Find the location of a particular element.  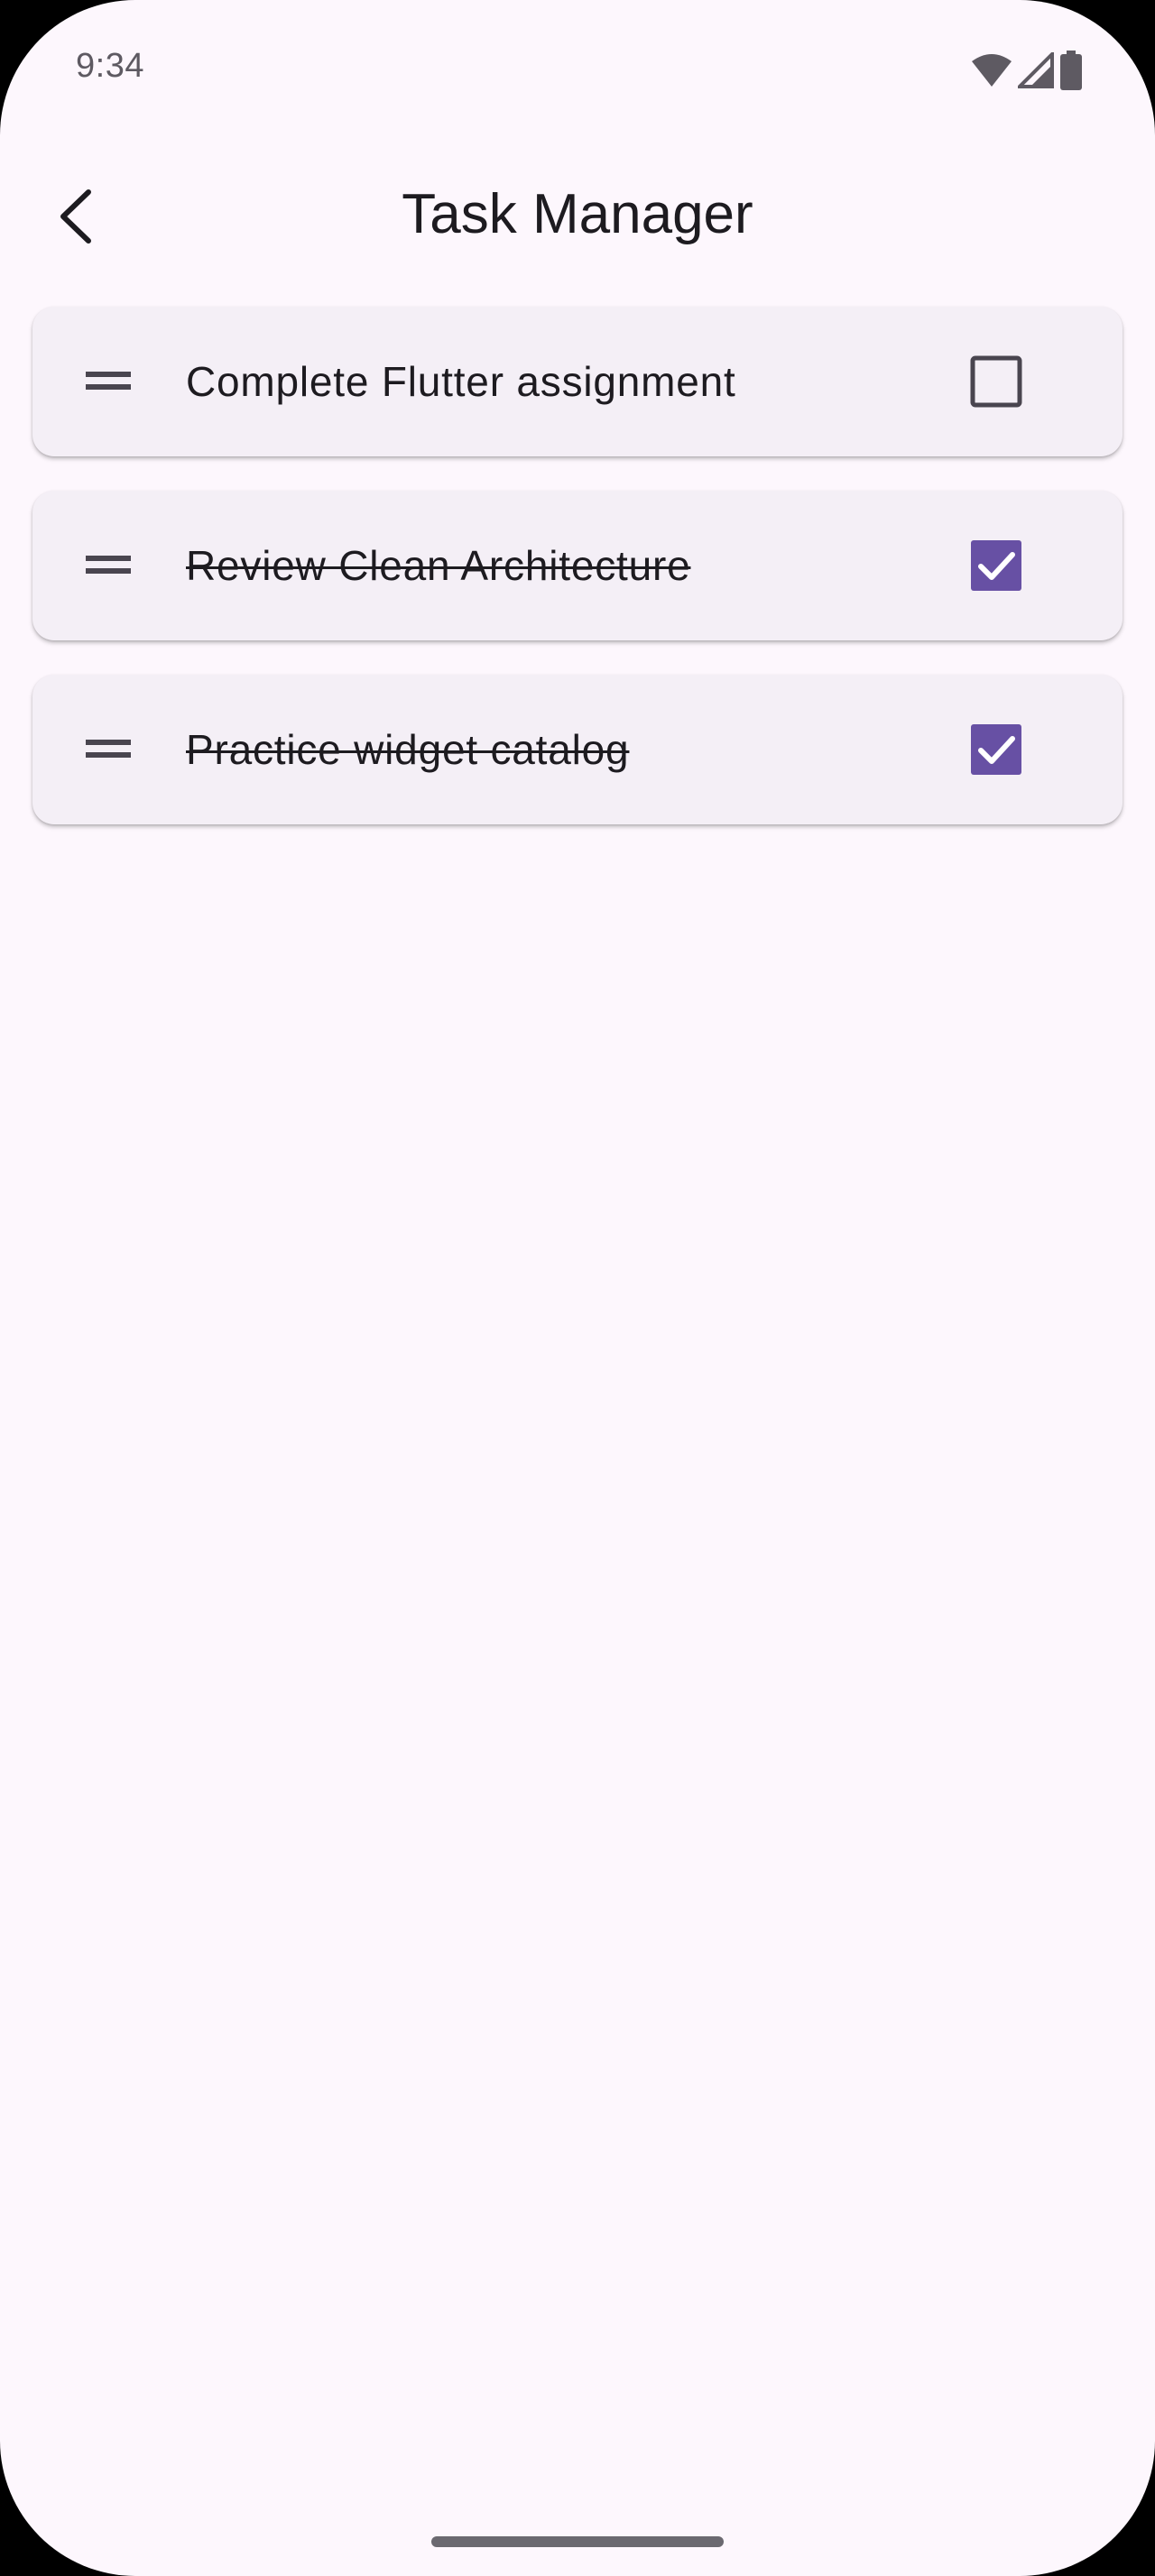

app-bar: Task Manager is located at coordinates (577, 214).